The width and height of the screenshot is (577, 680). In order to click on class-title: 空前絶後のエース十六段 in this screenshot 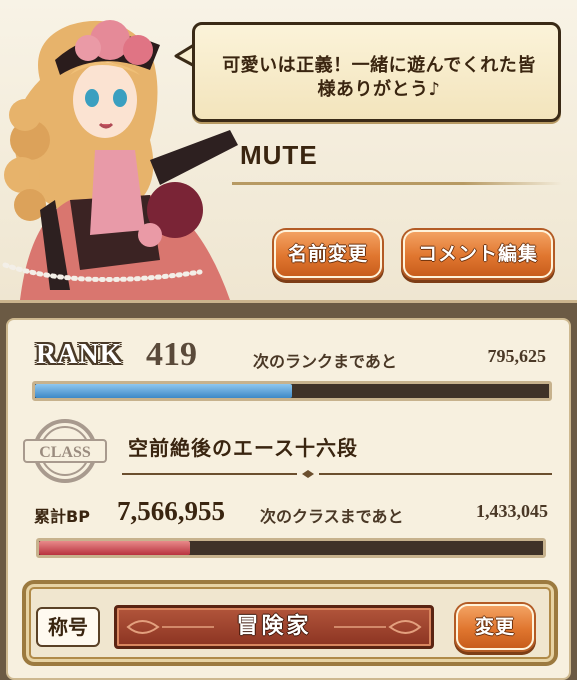, I will do `click(243, 448)`.